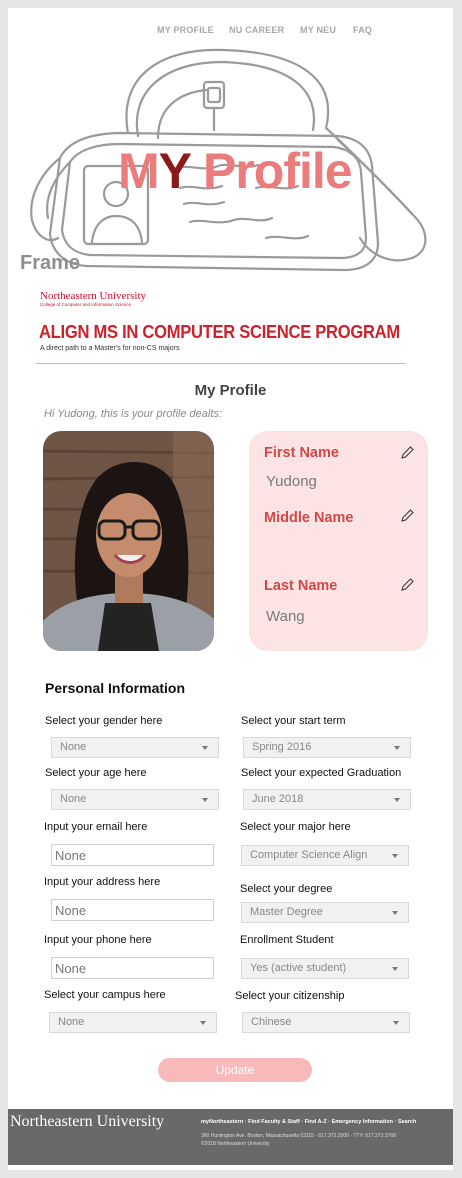  Describe the element at coordinates (50, 263) in the screenshot. I see `frame-label: Frame` at that location.